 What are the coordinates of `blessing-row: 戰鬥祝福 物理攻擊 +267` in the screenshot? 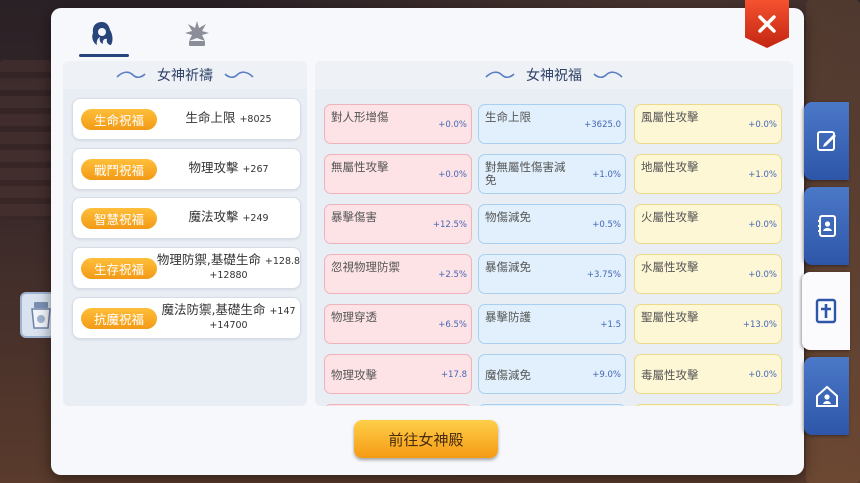 It's located at (186, 169).